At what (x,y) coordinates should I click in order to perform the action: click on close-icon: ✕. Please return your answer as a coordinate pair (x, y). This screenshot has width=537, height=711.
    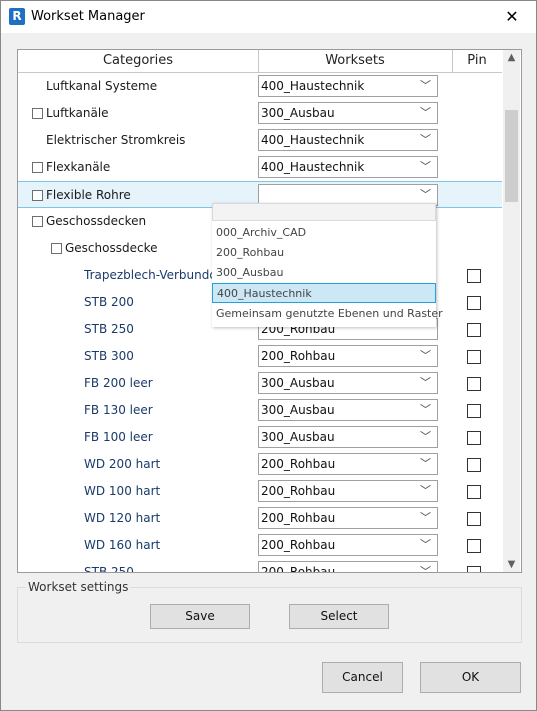
    Looking at the image, I should click on (512, 17).